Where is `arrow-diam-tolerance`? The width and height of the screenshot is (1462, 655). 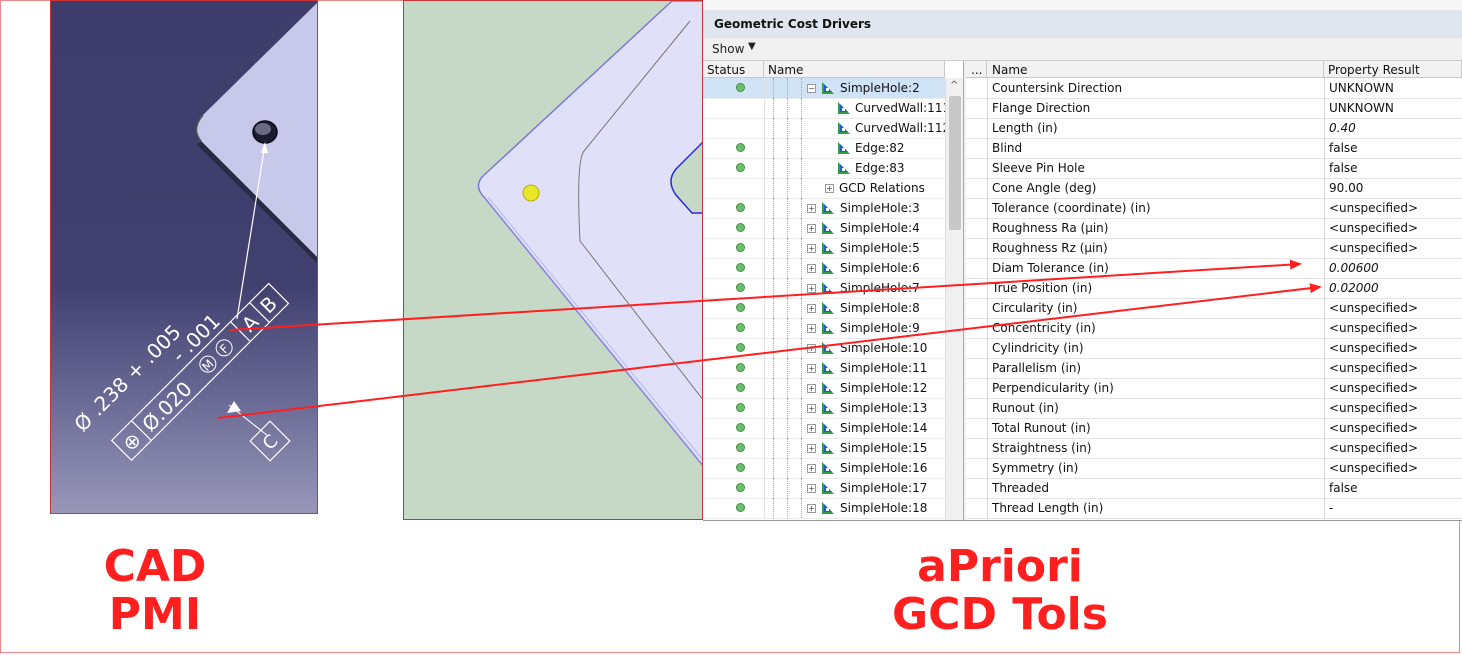 arrow-diam-tolerance is located at coordinates (765, 295).